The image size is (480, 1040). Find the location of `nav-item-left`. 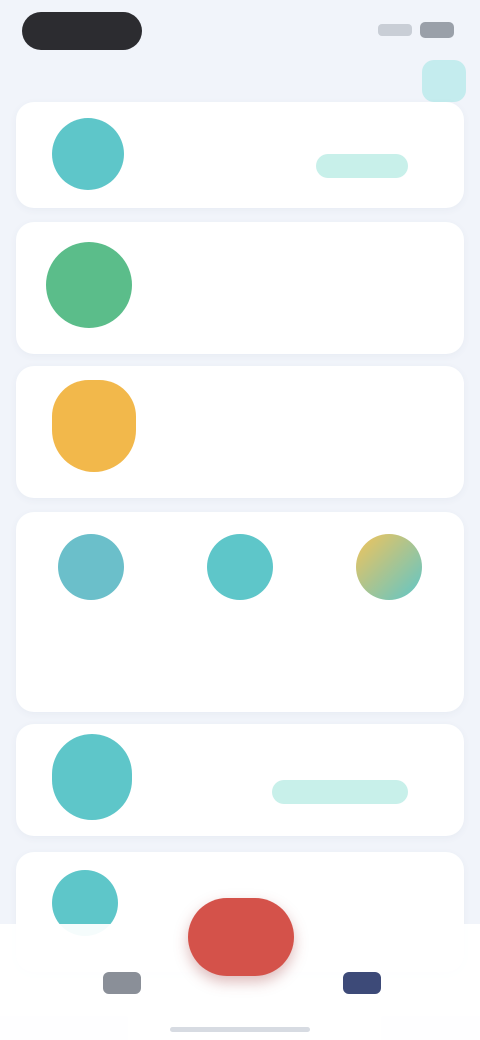

nav-item-left is located at coordinates (122, 988).